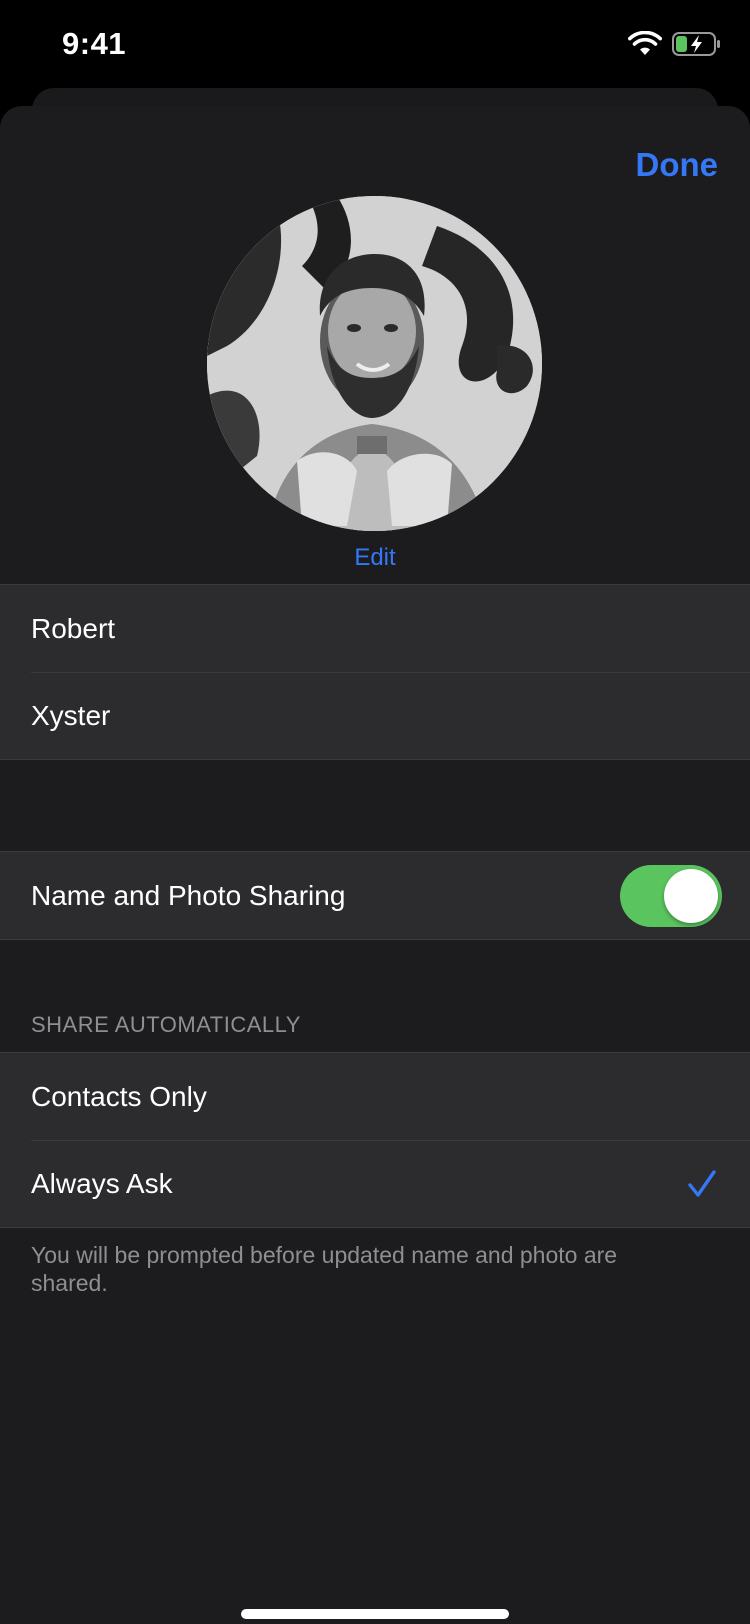  I want to click on battery-charging-icon, so click(696, 44).